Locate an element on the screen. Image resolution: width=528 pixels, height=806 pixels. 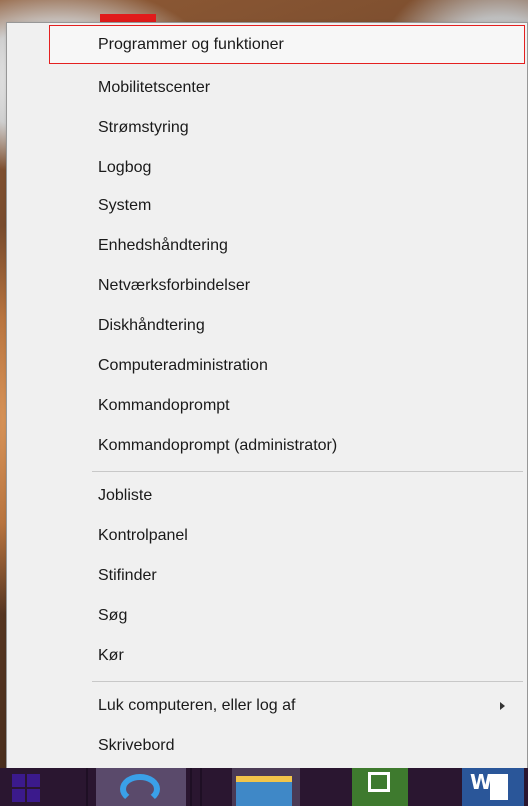
menu-item-label: Computeradministration is located at coordinates (183, 365).